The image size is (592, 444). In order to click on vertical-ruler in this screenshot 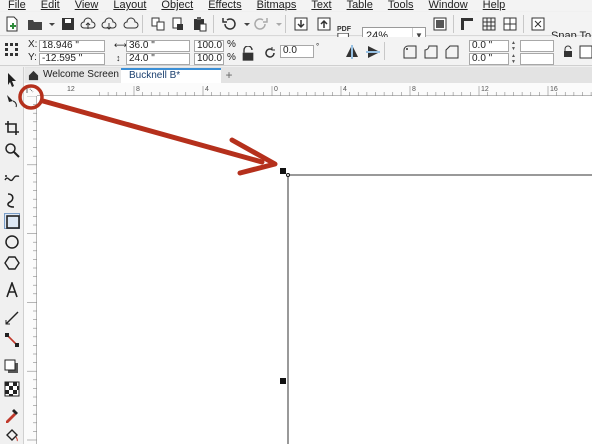, I will do `click(30, 270)`.